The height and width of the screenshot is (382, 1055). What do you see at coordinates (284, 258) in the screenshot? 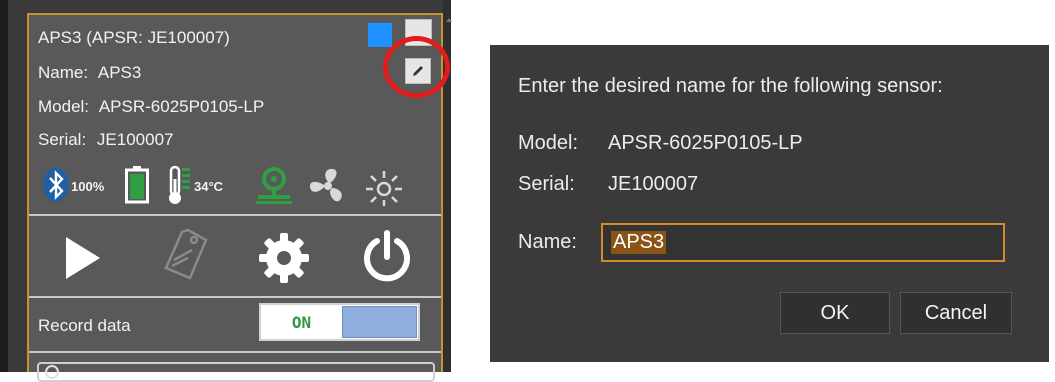
I see `gear-icon` at bounding box center [284, 258].